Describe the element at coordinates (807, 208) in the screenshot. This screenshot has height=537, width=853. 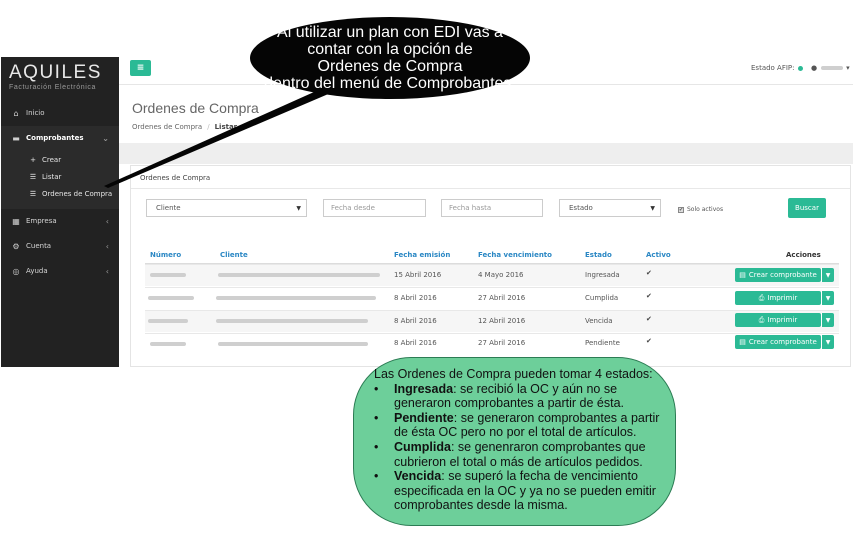
I see `search-button: Buscar` at that location.